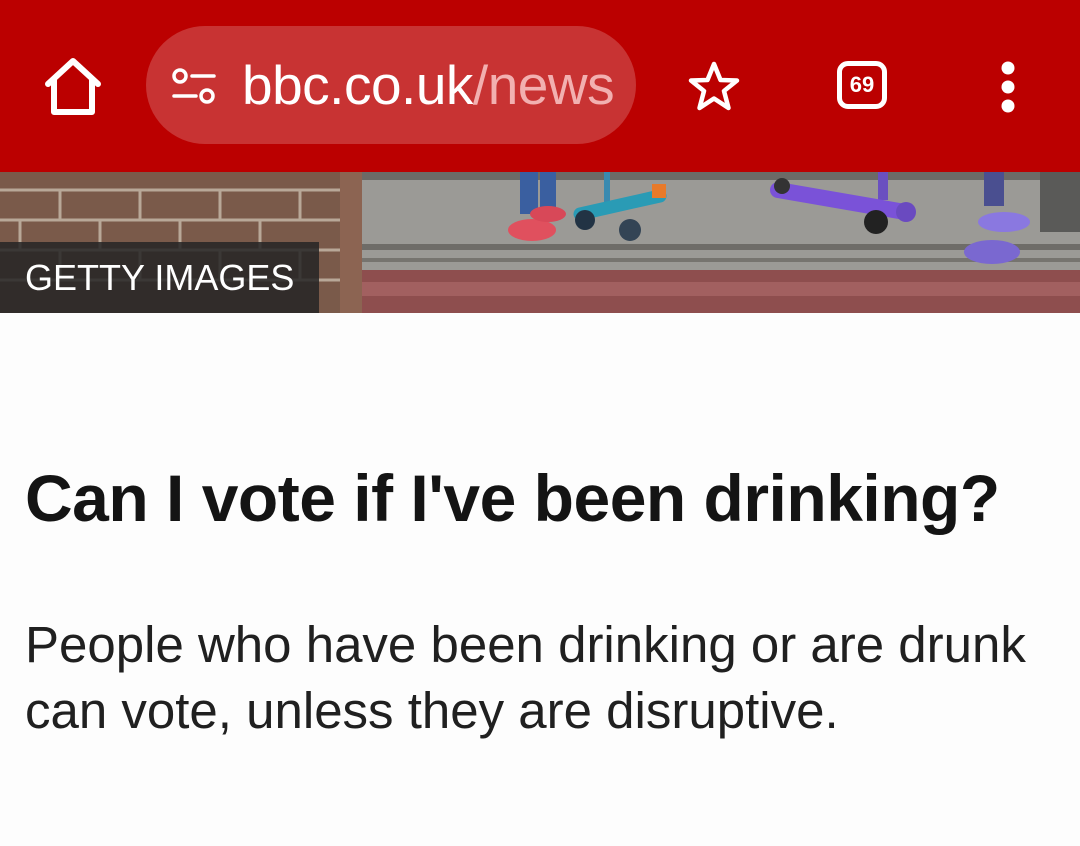  What do you see at coordinates (357, 85) in the screenshot?
I see `url-domain: bbc.co.uk` at bounding box center [357, 85].